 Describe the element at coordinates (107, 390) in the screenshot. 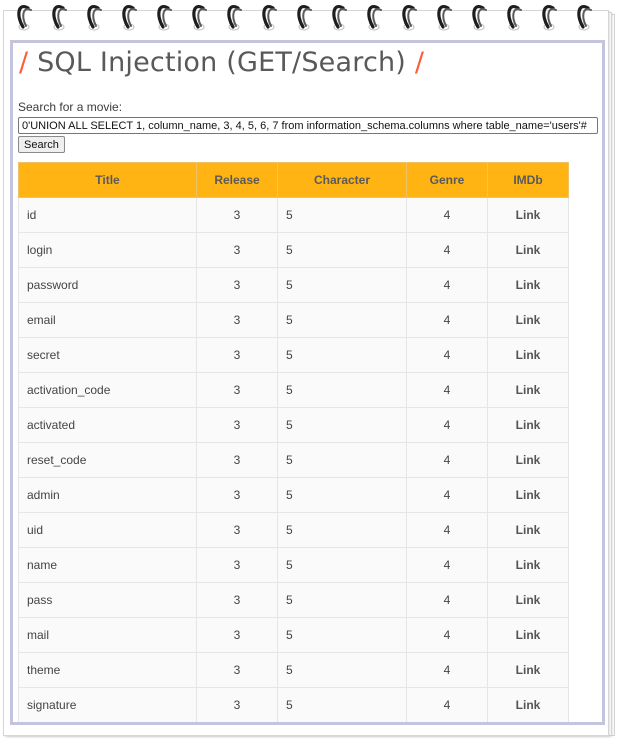

I see `cell-title: activation_code` at that location.